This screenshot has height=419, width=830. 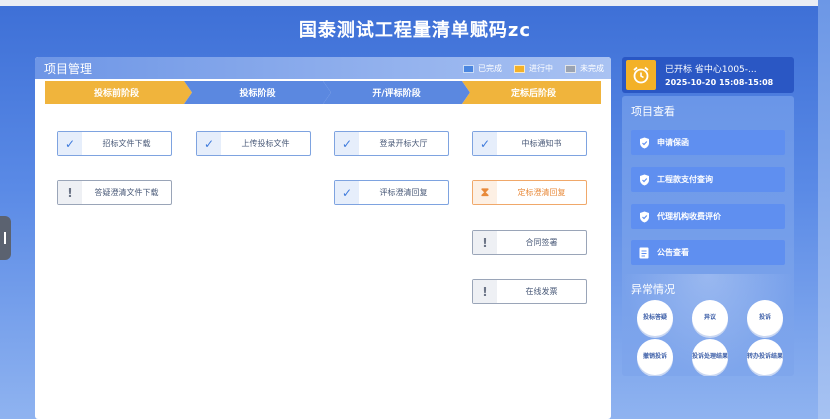 What do you see at coordinates (114, 192) in the screenshot?
I see `task-download-clarification-docs: ! 答疑澄清文件下载` at bounding box center [114, 192].